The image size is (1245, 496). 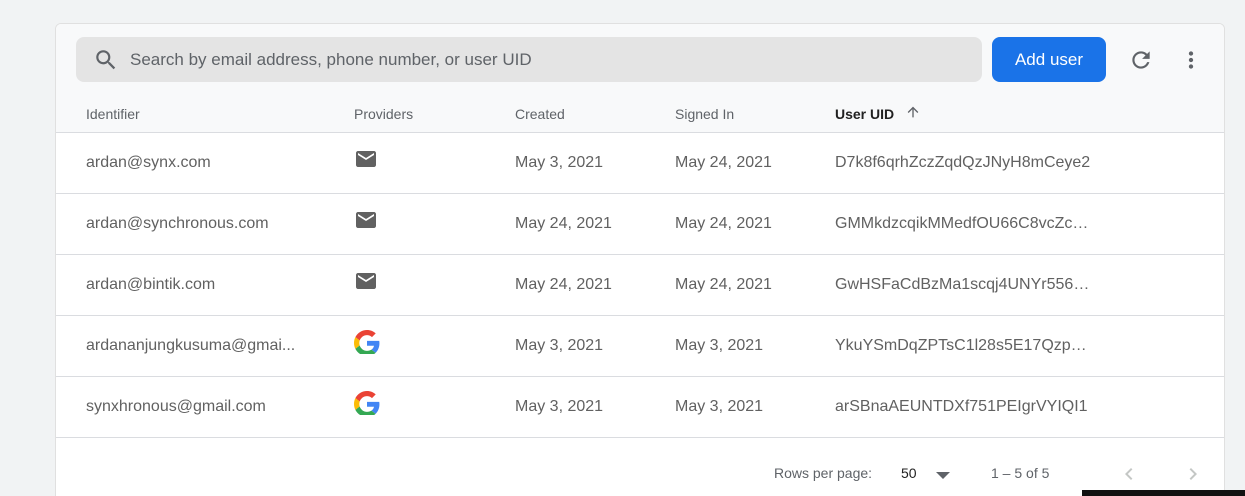 I want to click on identifier-cell: ardan@bintik.com, so click(x=151, y=284).